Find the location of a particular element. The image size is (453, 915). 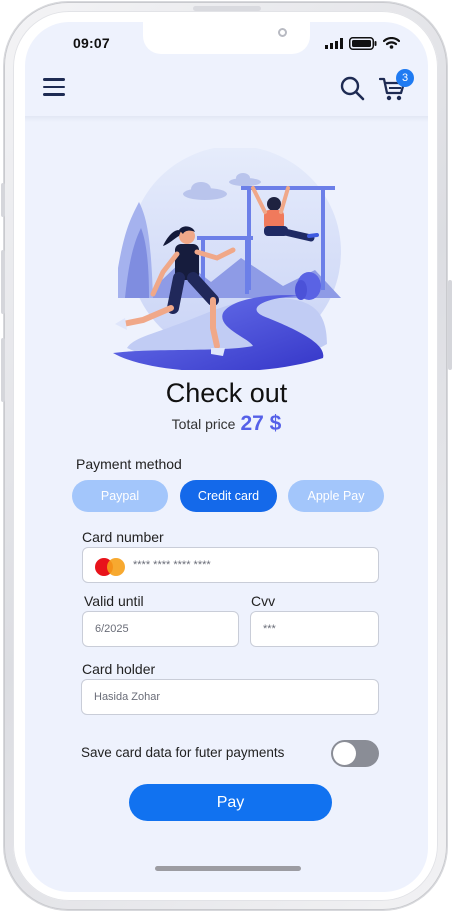

status-icons is located at coordinates (362, 43).